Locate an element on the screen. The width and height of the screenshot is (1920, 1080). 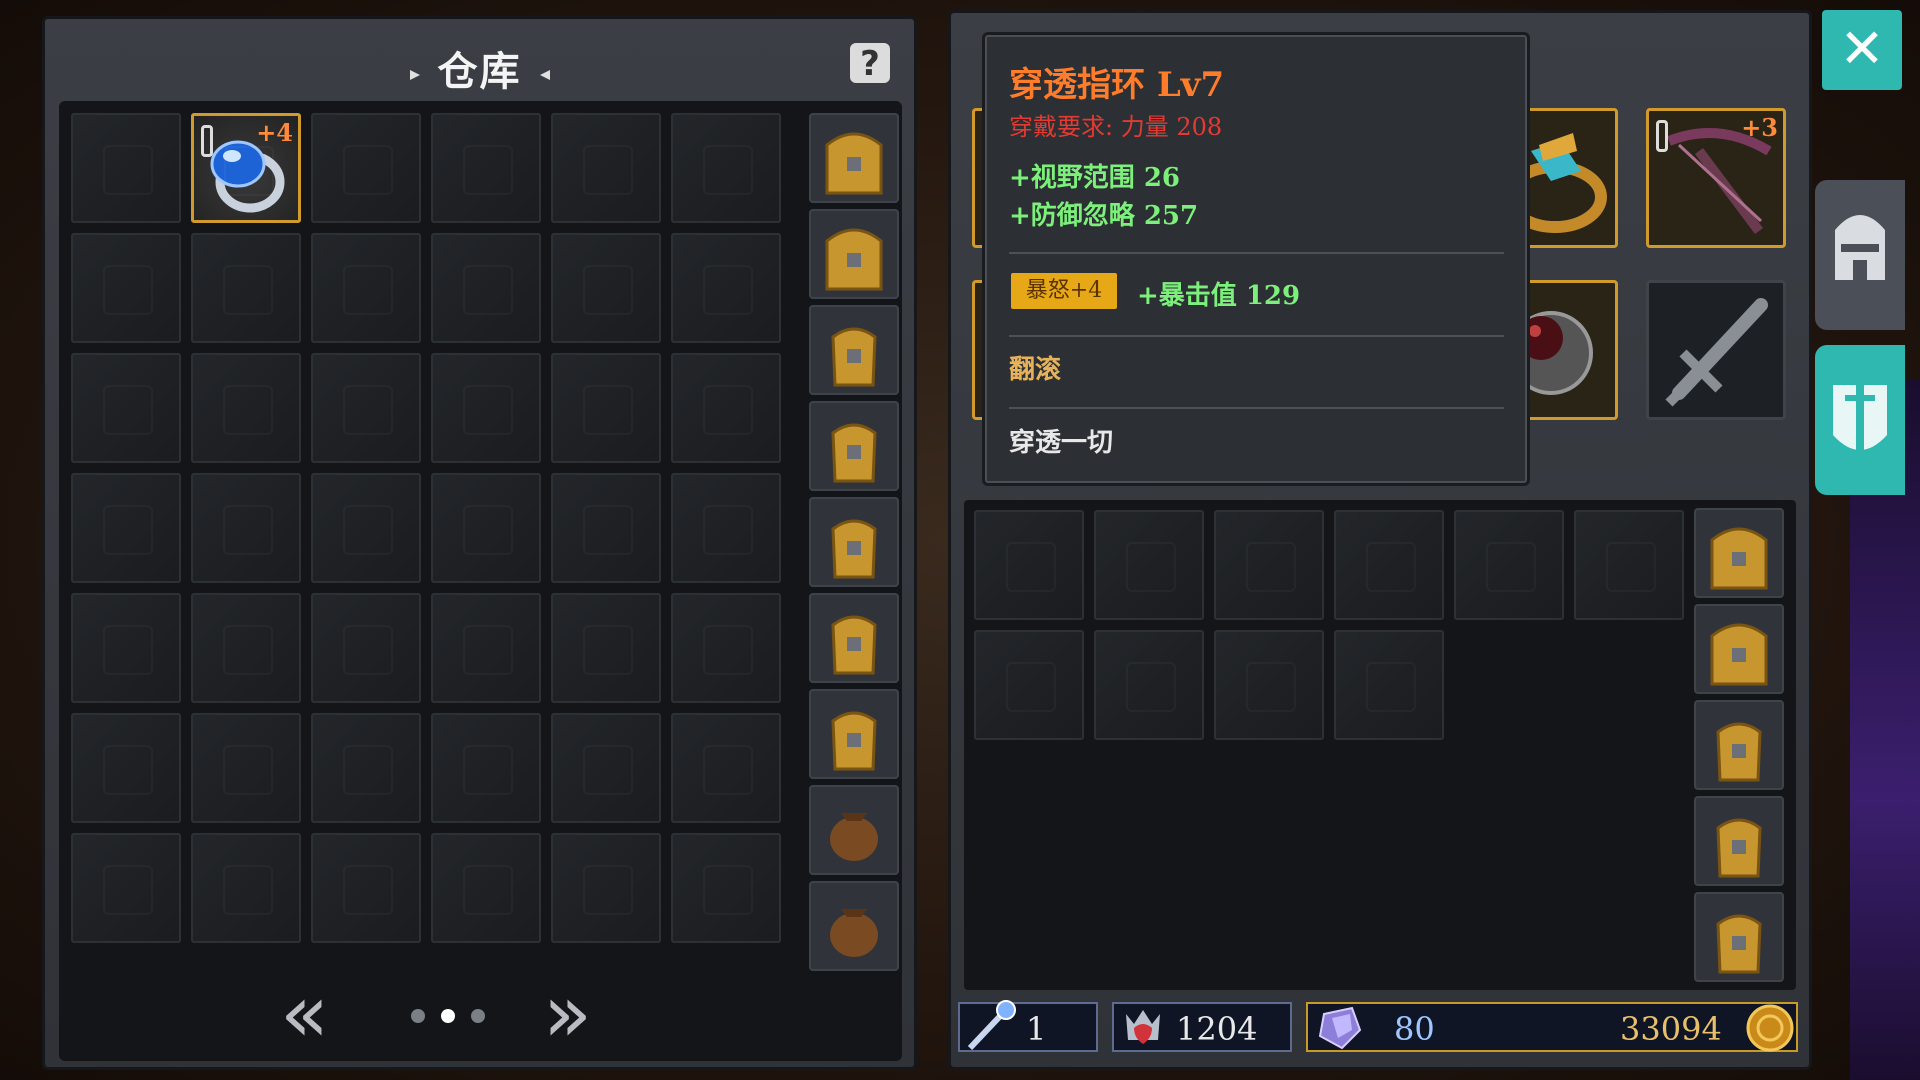
prev-page-button: « is located at coordinates (304, 1014).